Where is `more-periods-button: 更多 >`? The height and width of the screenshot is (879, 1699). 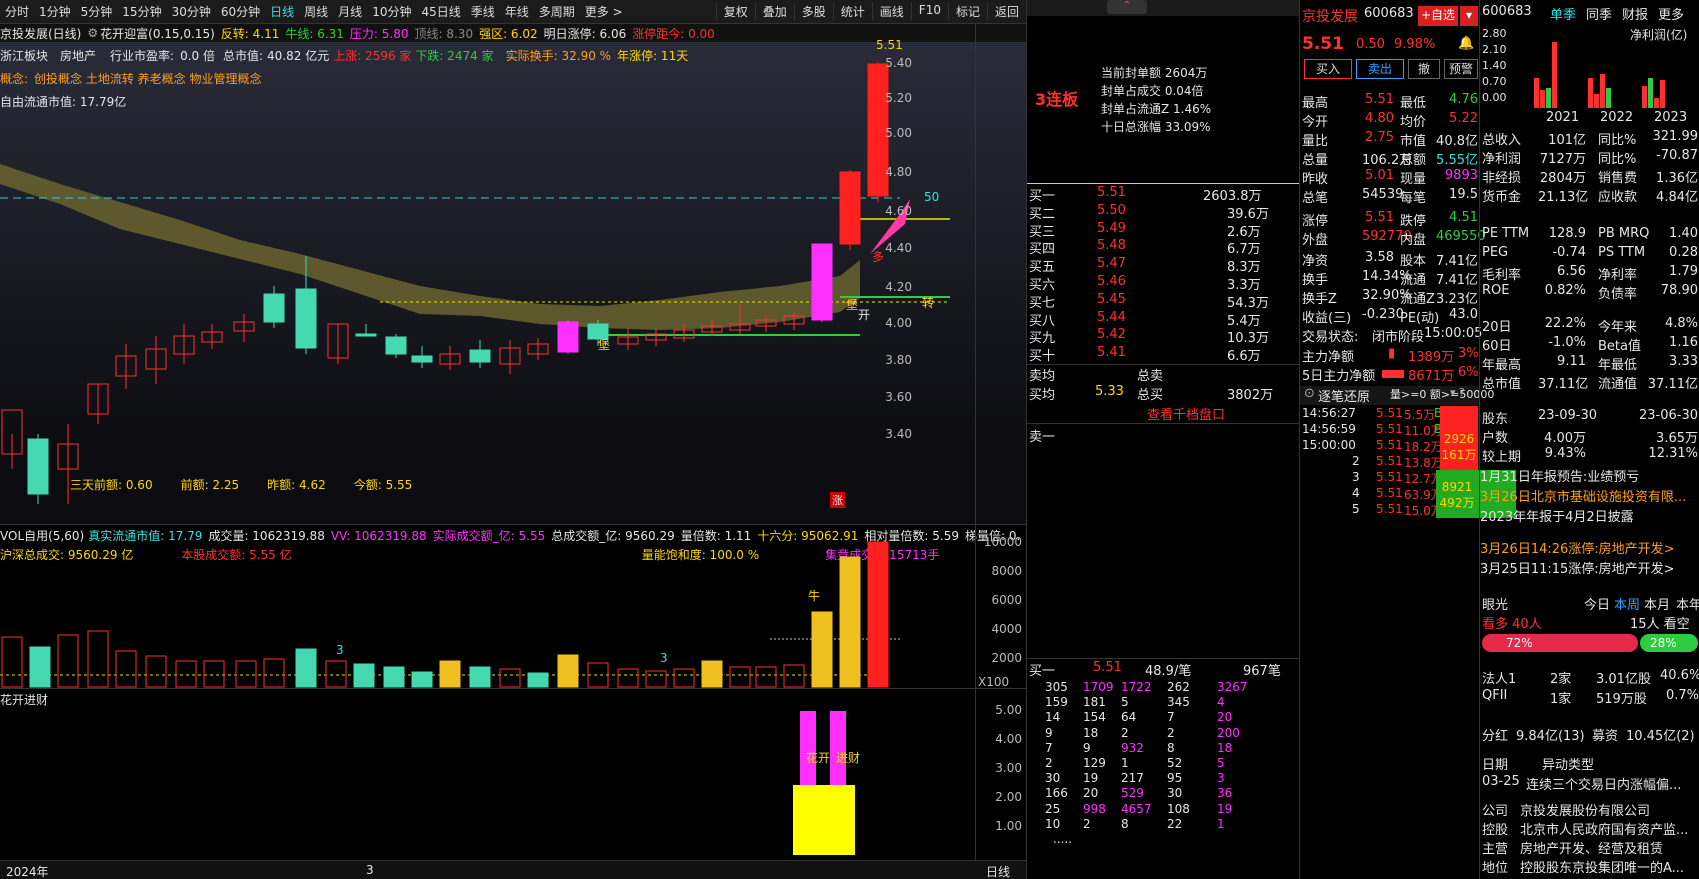
more-periods-button: 更多 > is located at coordinates (604, 11).